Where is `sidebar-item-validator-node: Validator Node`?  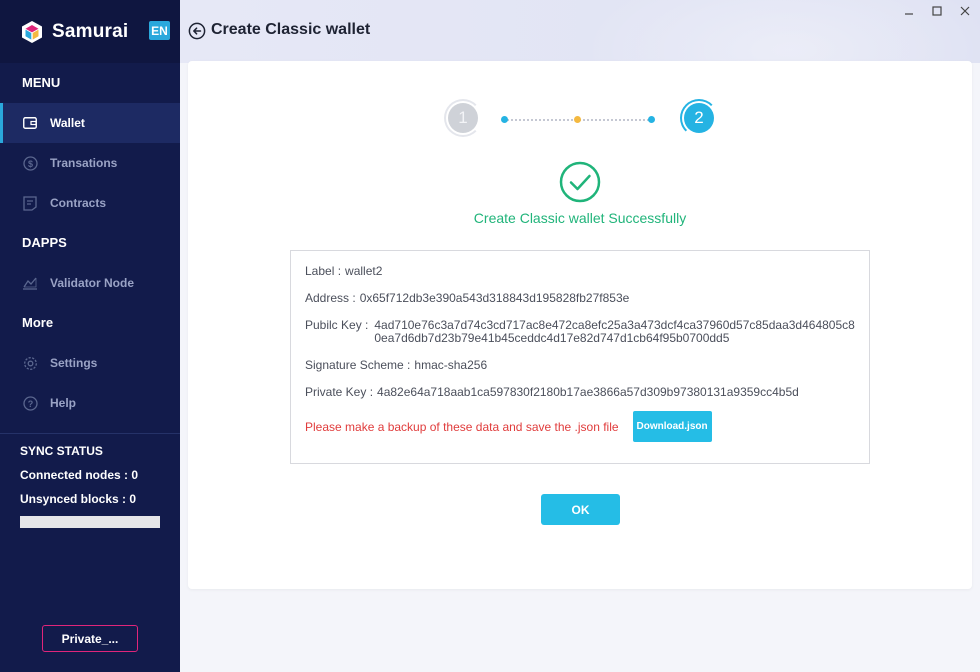 sidebar-item-validator-node: Validator Node is located at coordinates (90, 283).